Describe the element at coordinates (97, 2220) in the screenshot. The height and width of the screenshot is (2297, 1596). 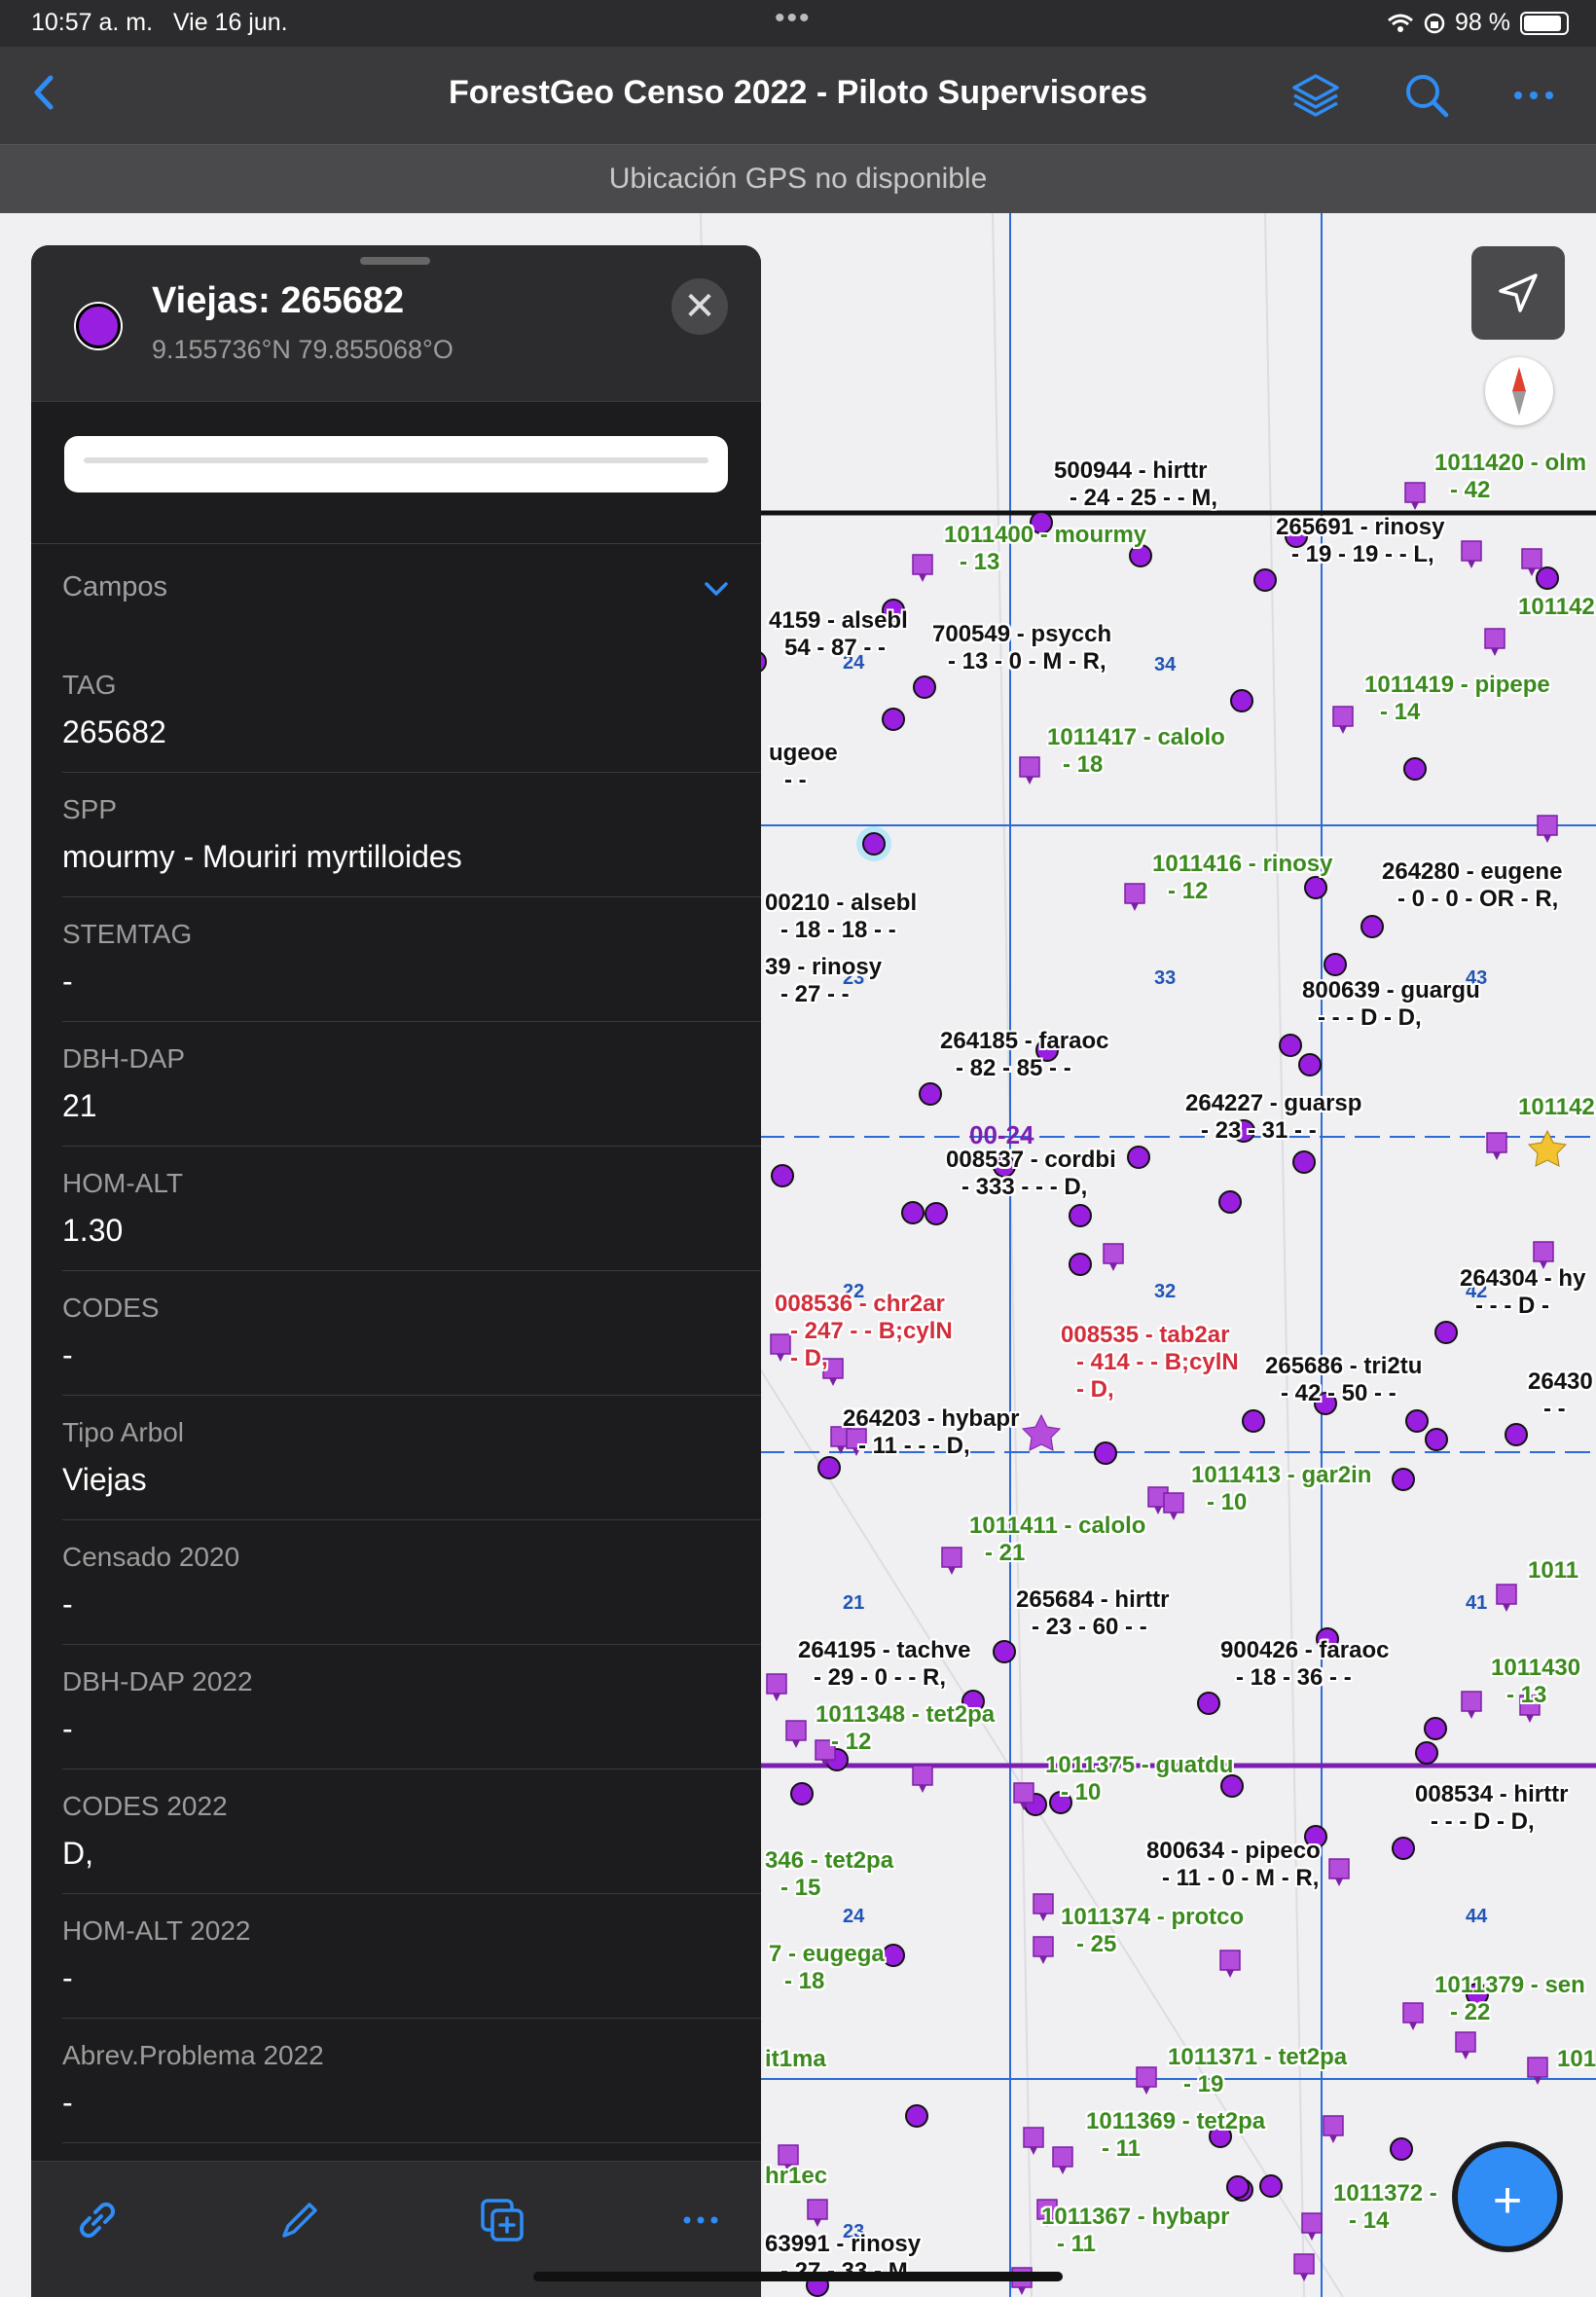
I see `link-icon` at that location.